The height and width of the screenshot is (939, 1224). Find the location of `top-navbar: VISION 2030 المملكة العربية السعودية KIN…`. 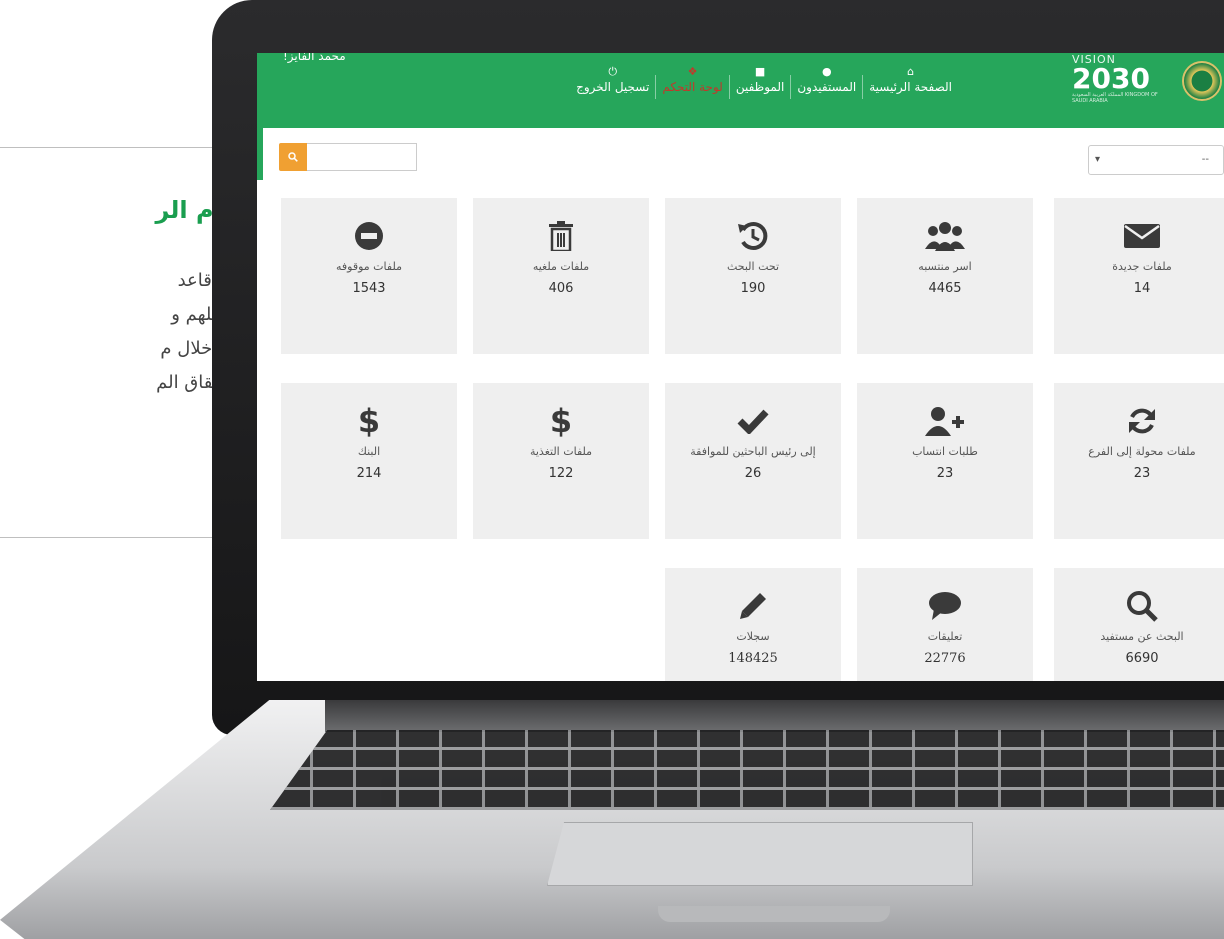

top-navbar: VISION 2030 المملكة العربية السعودية KIN… is located at coordinates (740, 90).